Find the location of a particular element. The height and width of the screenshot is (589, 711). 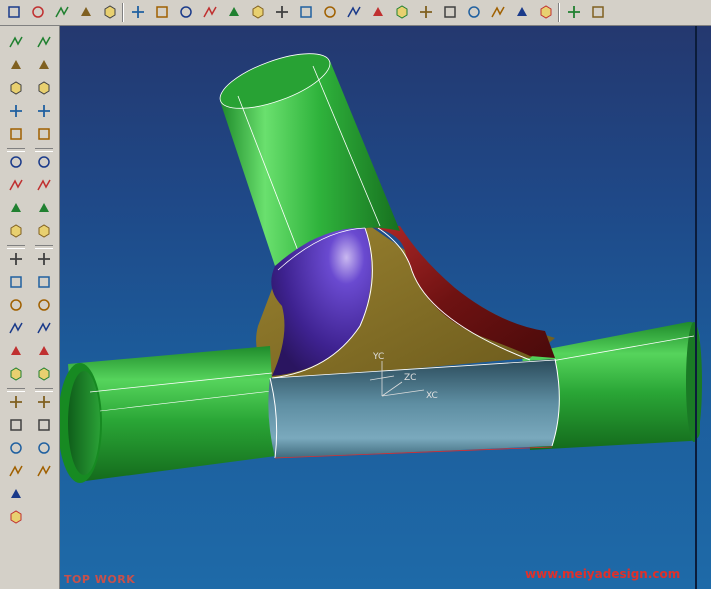

rectangle-sketch-button is located at coordinates (86, 12).